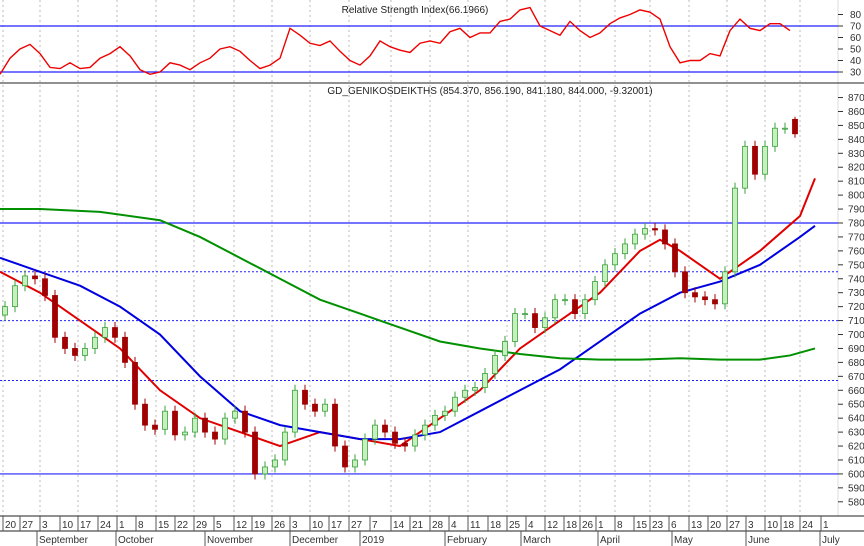 Image resolution: width=864 pixels, height=546 pixels. Describe the element at coordinates (789, 525) in the screenshot. I see `x-tick-label: 18` at that location.